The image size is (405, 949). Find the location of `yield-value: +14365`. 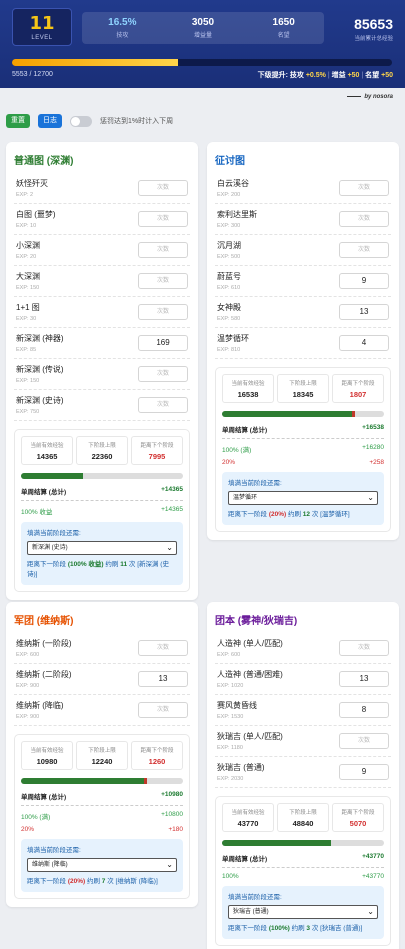

yield-value: +14365 is located at coordinates (172, 509).